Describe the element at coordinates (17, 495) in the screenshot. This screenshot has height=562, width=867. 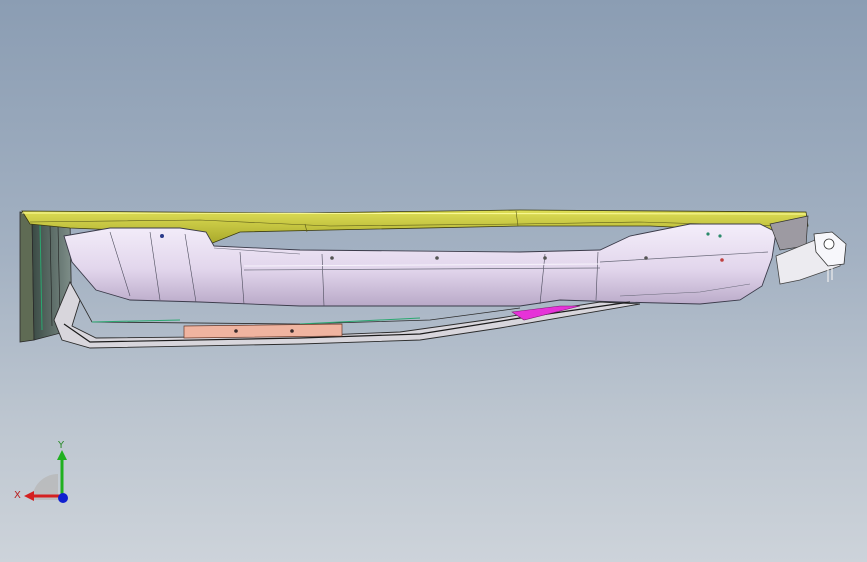
I see `x-axis-label: X` at that location.